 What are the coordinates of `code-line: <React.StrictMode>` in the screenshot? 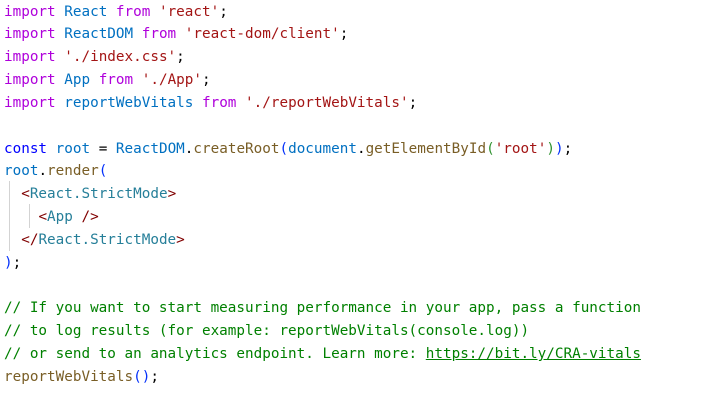 It's located at (90, 194).